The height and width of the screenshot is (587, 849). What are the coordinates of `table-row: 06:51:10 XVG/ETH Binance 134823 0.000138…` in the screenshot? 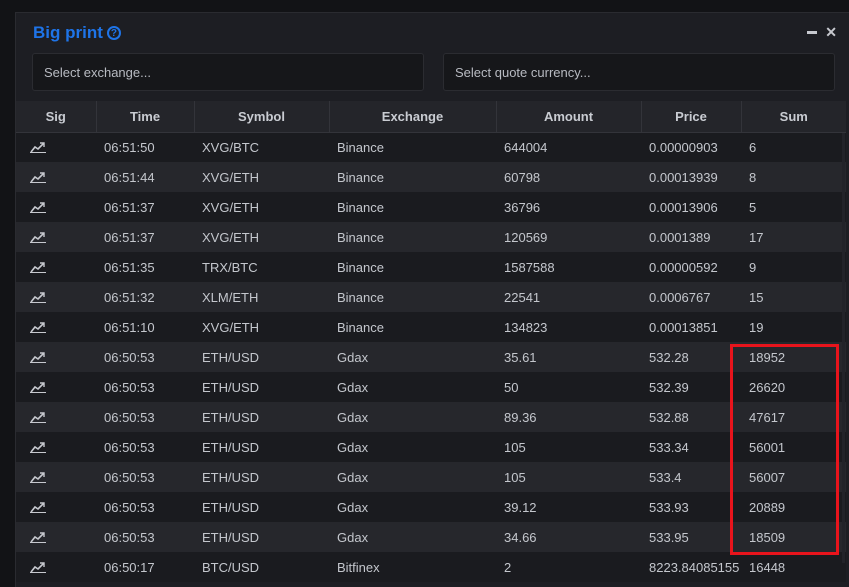 It's located at (431, 327).